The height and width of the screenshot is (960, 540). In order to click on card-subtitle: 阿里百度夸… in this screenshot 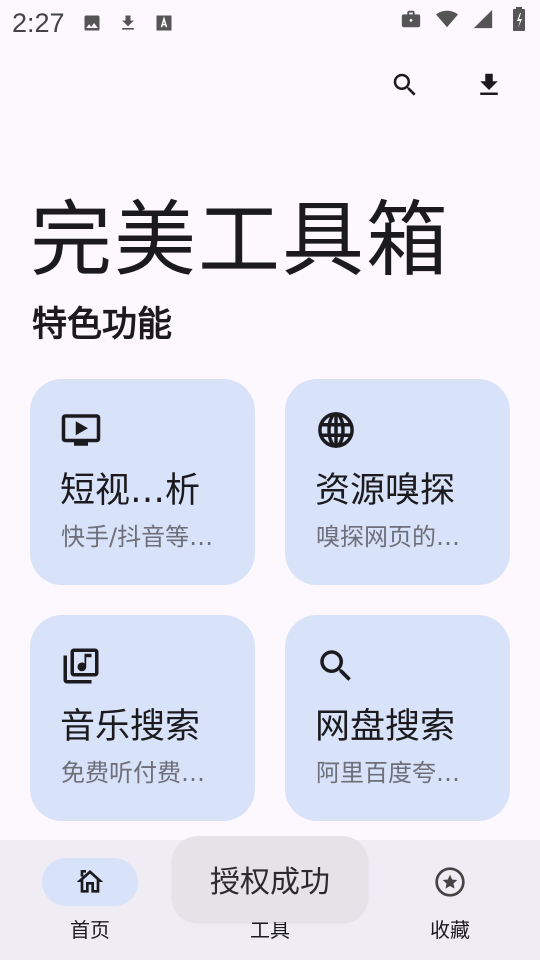, I will do `click(388, 773)`.